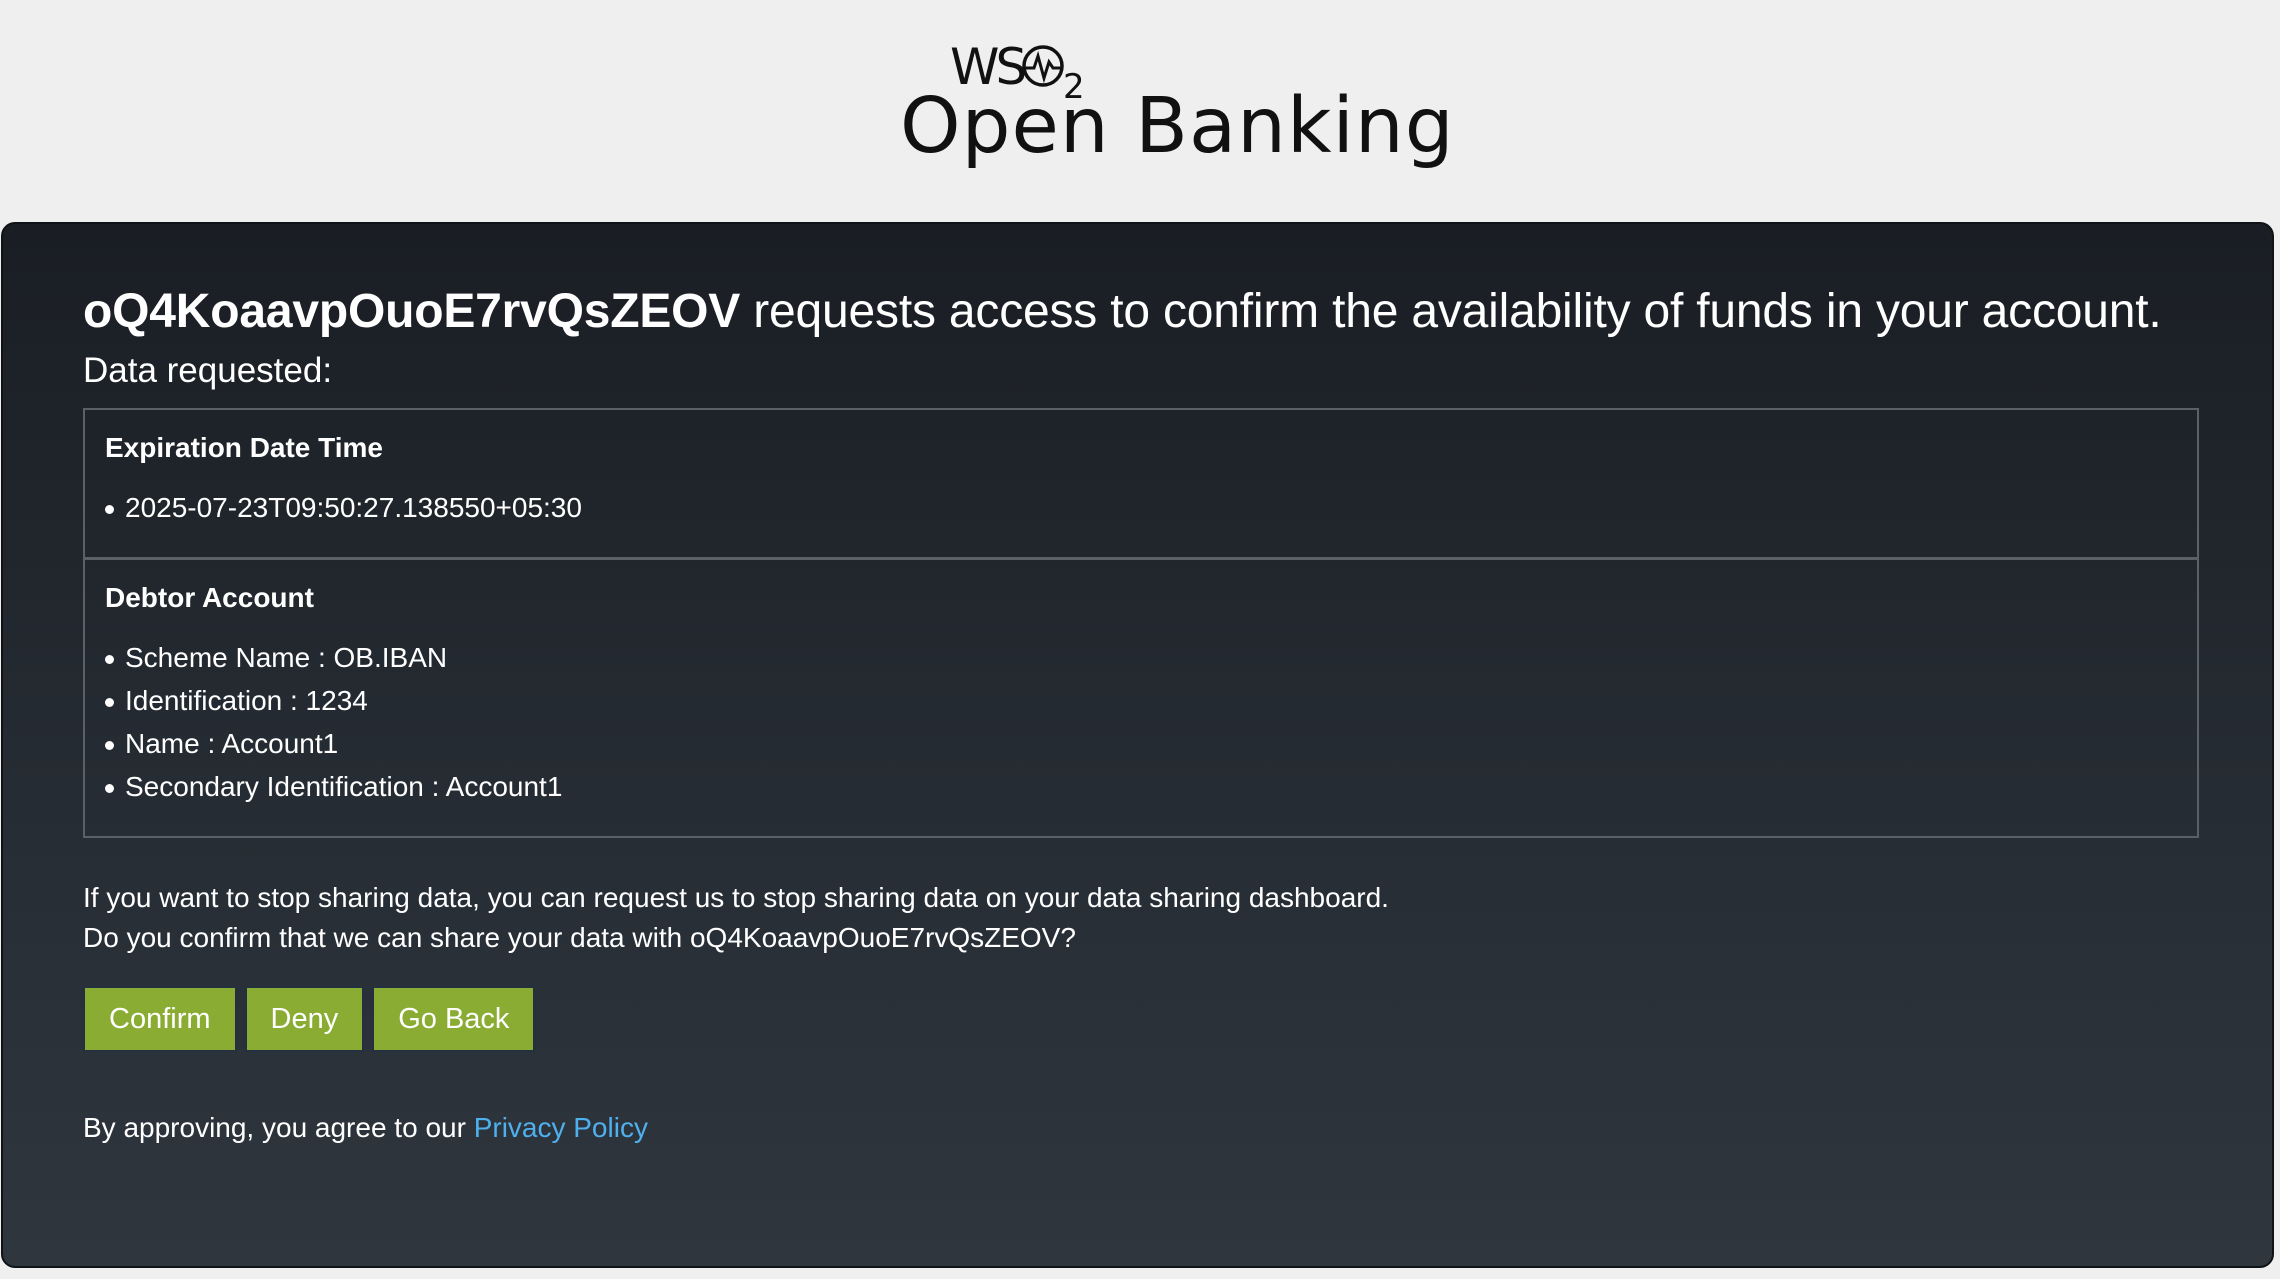 This screenshot has height=1279, width=2280. What do you see at coordinates (561, 1127) in the screenshot?
I see `privacy-policy-link: Privacy Policy` at bounding box center [561, 1127].